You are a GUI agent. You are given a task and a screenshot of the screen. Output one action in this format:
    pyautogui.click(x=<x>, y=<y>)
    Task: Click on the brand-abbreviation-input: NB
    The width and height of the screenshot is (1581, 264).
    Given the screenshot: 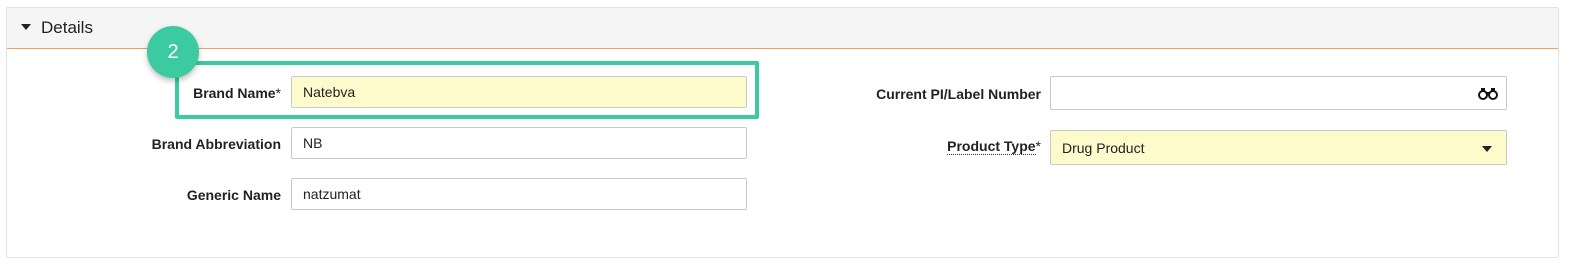 What is the action you would take?
    pyautogui.click(x=519, y=143)
    